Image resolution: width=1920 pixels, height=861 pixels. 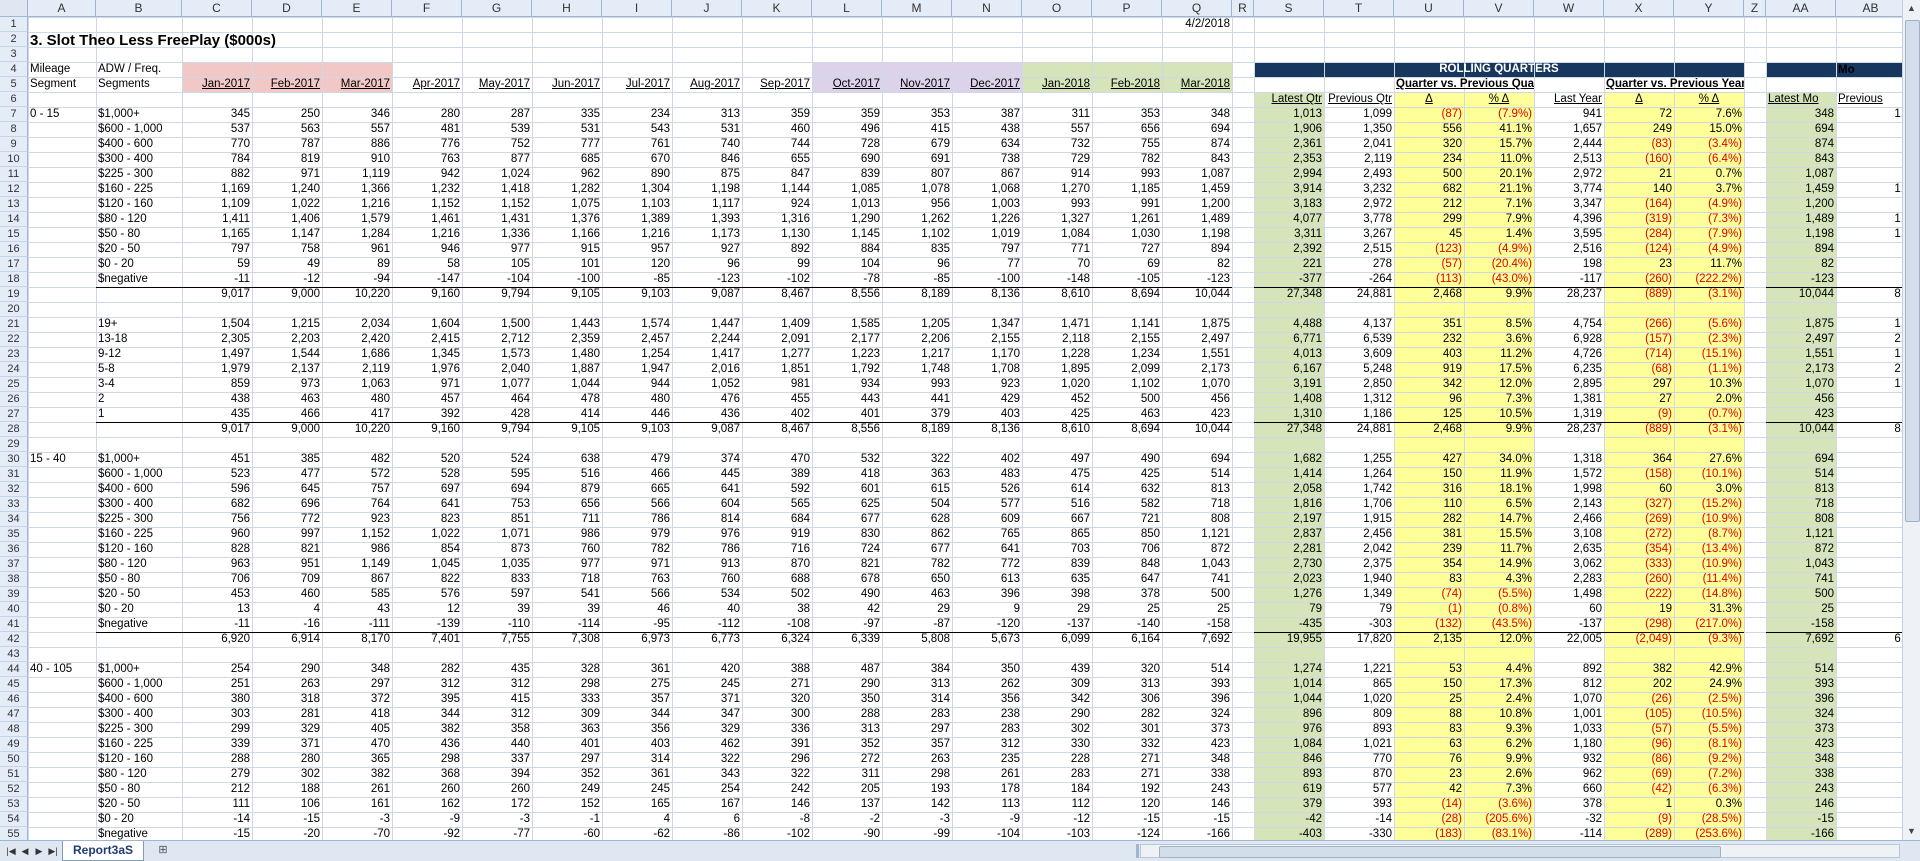 I want to click on column-header: L, so click(x=847, y=8).